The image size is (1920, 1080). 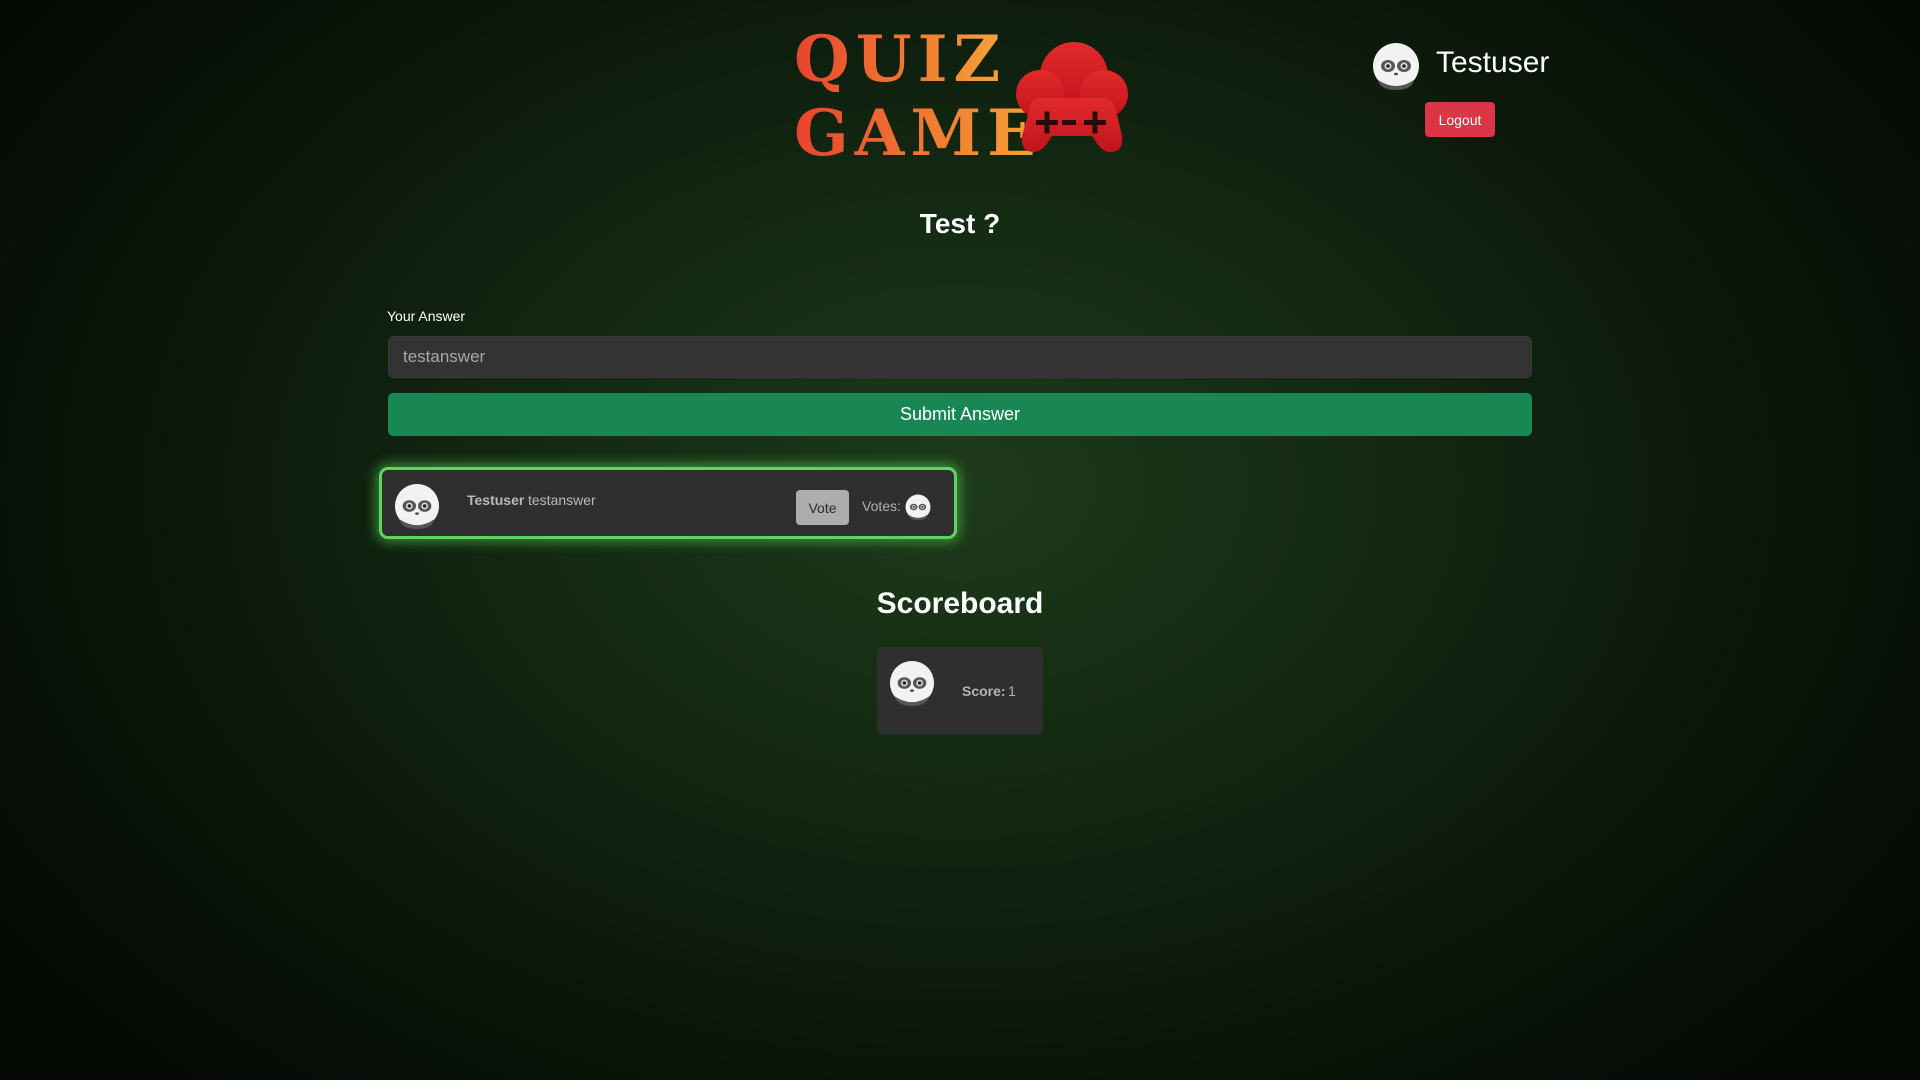 I want to click on username: Testuser, so click(x=1493, y=62).